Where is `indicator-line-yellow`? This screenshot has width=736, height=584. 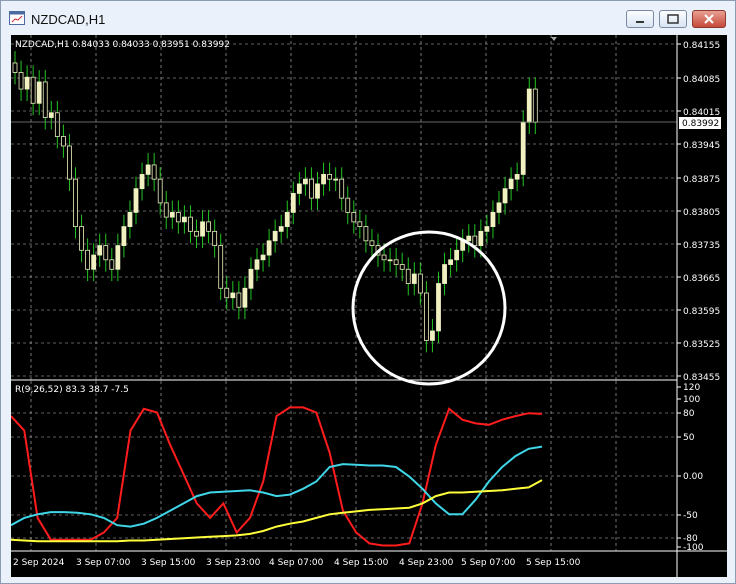
indicator-line-yellow is located at coordinates (276, 511).